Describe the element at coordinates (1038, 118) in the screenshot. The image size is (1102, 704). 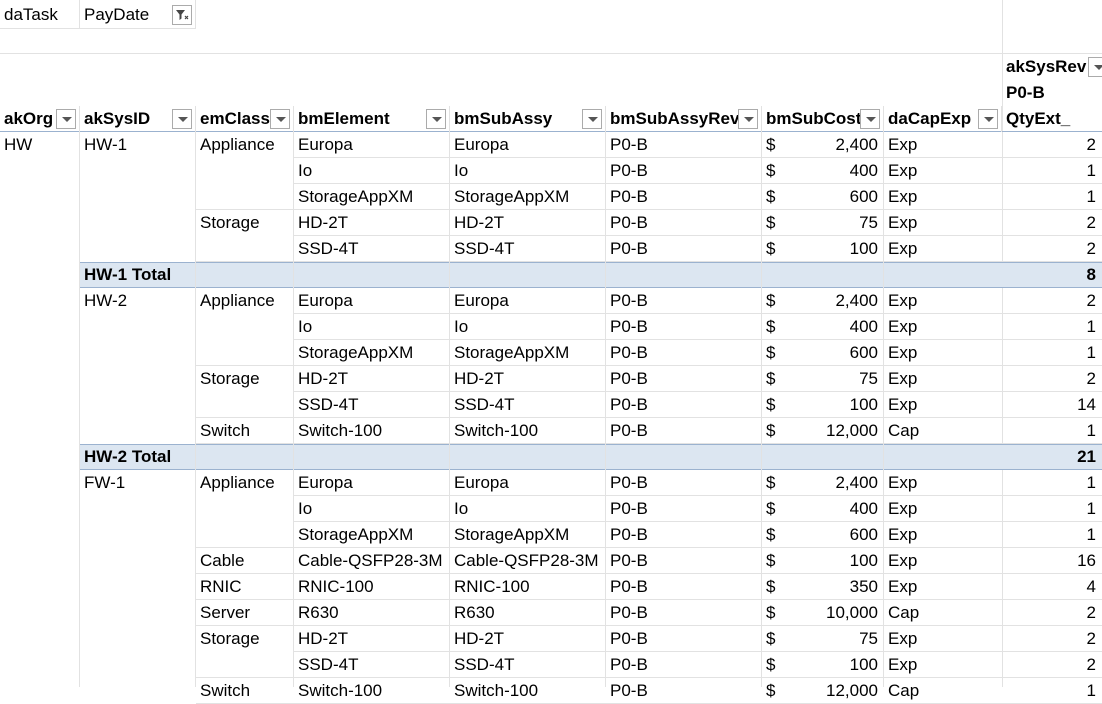
I see `value-field-header: QtyExt_` at that location.